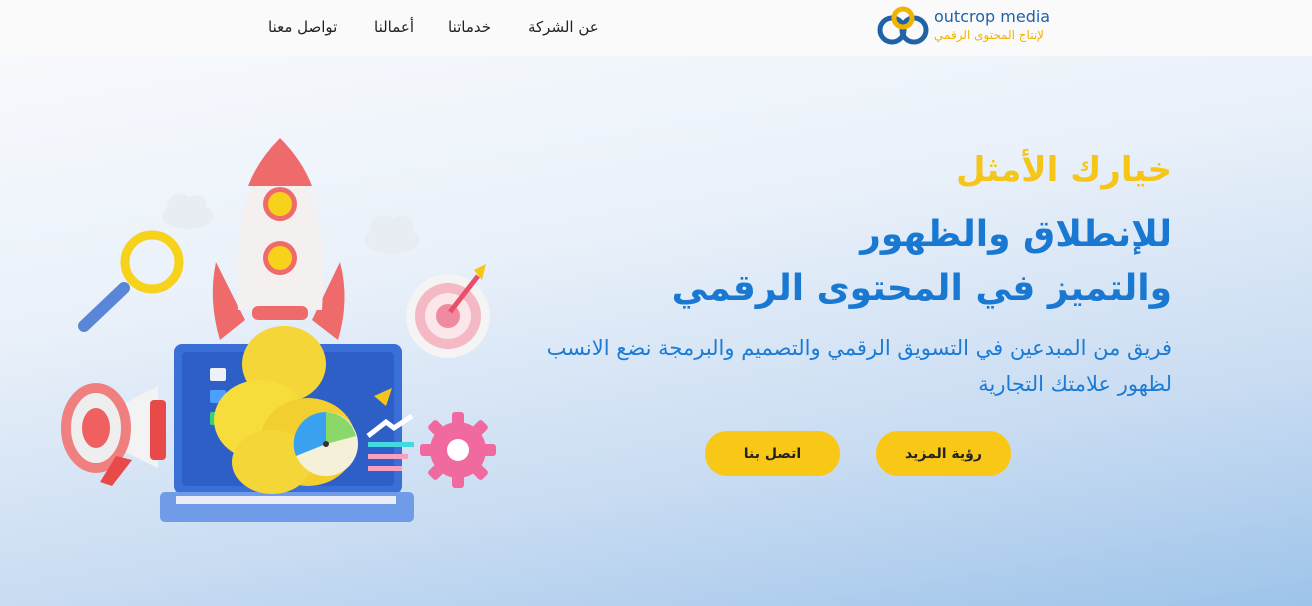 This screenshot has width=1312, height=606. Describe the element at coordinates (772, 453) in the screenshot. I see `contact-us-button: اتصل بنا` at that location.